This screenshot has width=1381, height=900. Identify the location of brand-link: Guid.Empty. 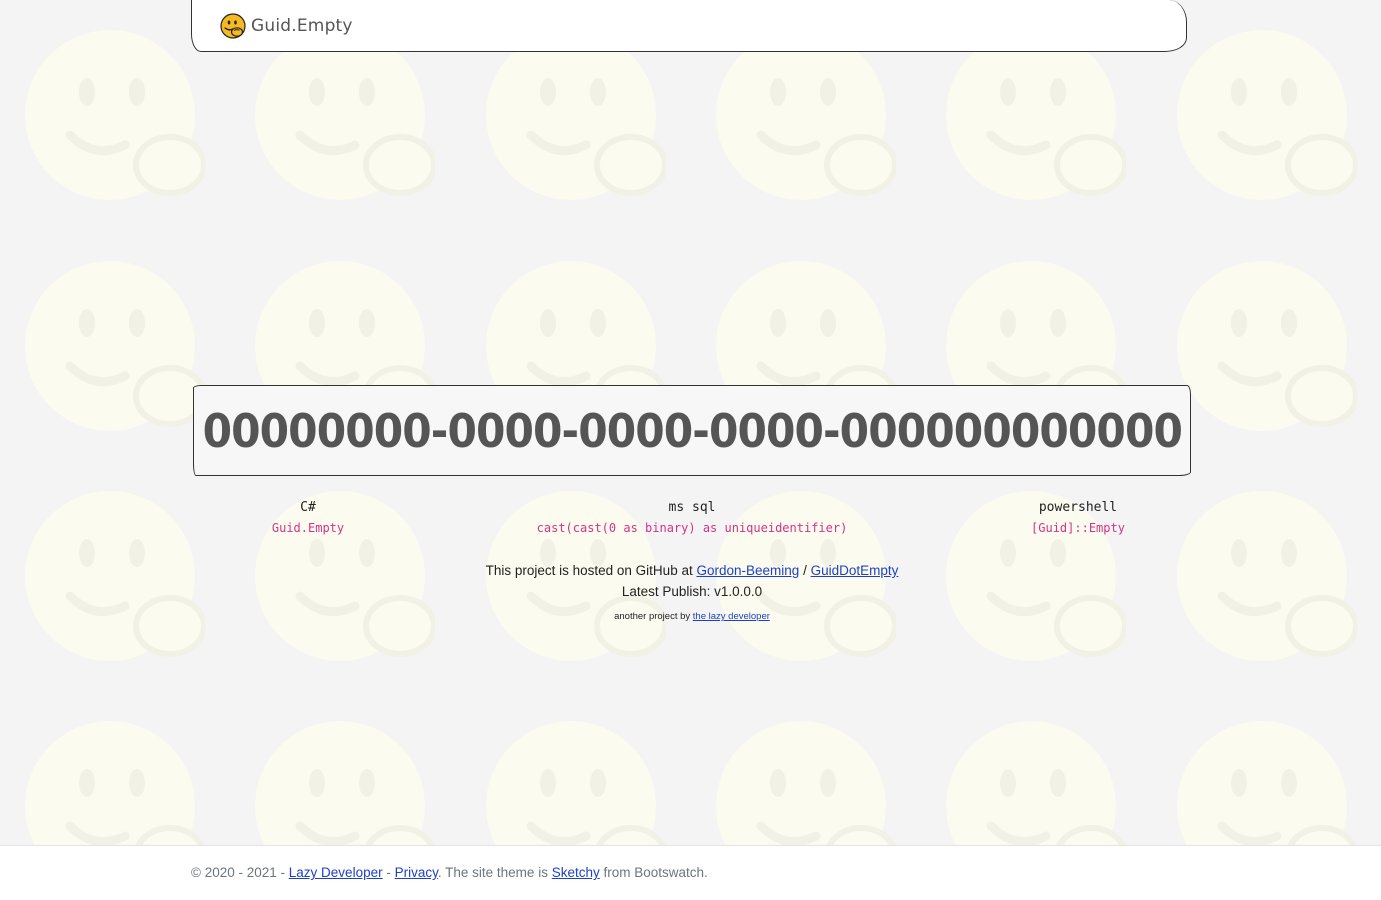
(286, 26).